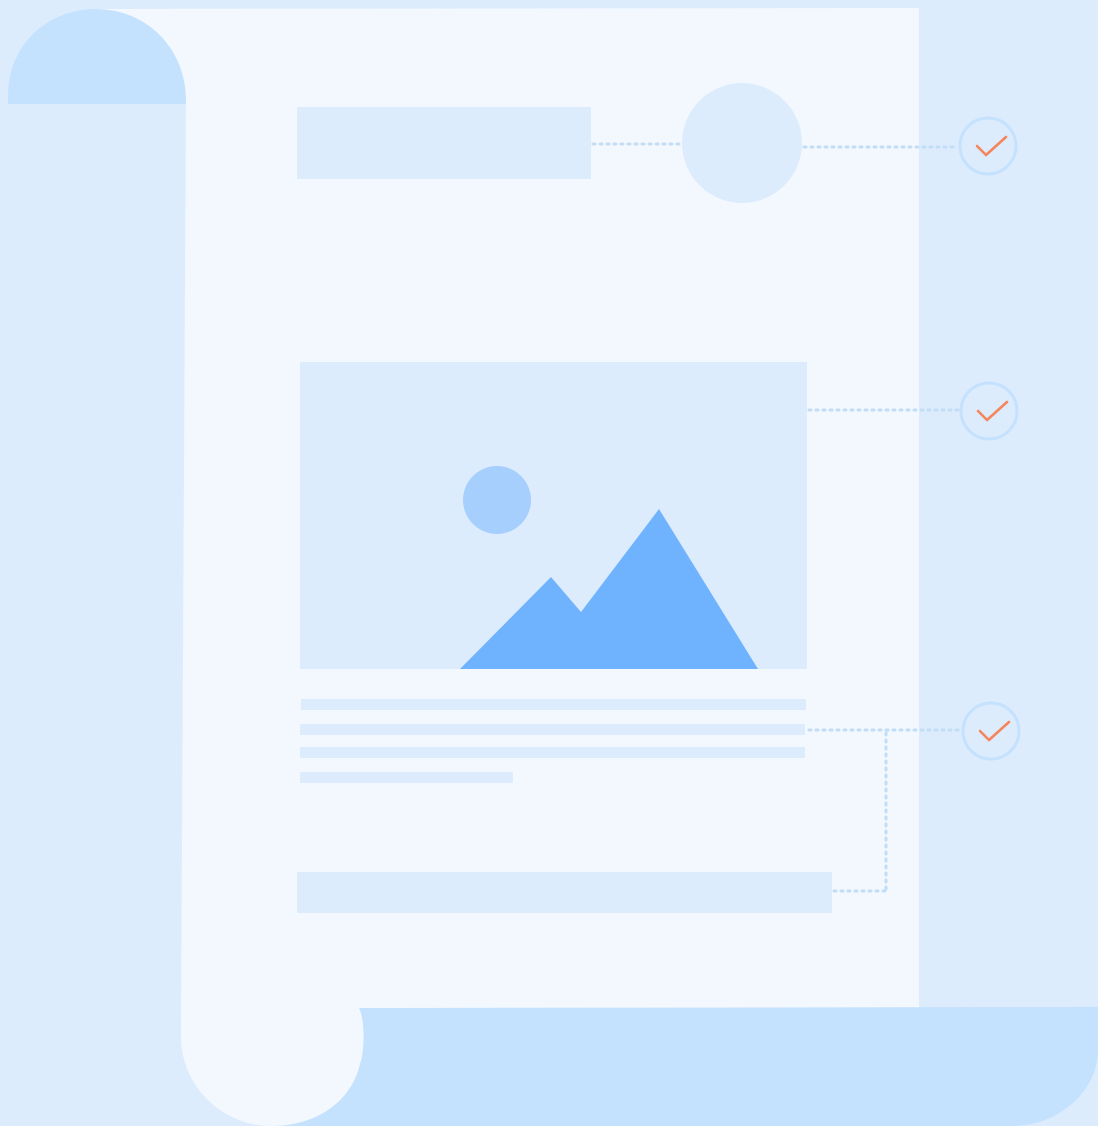  What do you see at coordinates (444, 143) in the screenshot?
I see `title-placeholder-block` at bounding box center [444, 143].